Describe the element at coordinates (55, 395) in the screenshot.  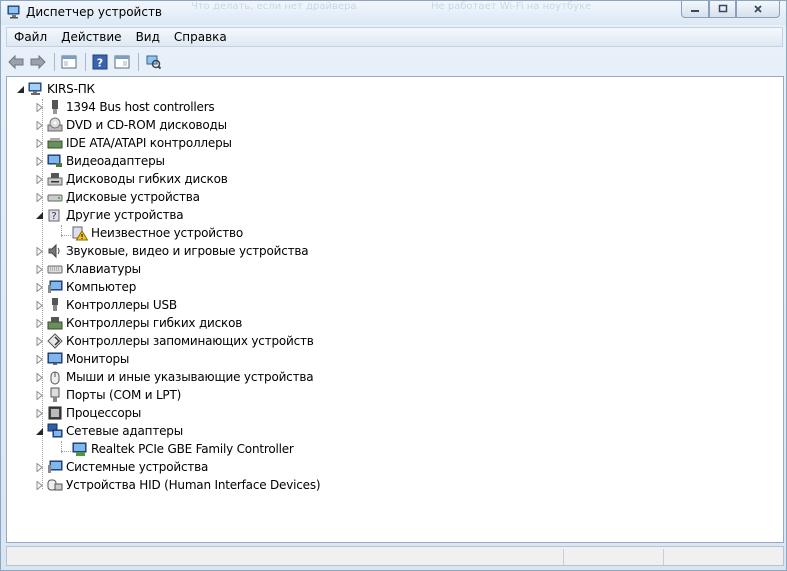
I see `port-icon` at that location.